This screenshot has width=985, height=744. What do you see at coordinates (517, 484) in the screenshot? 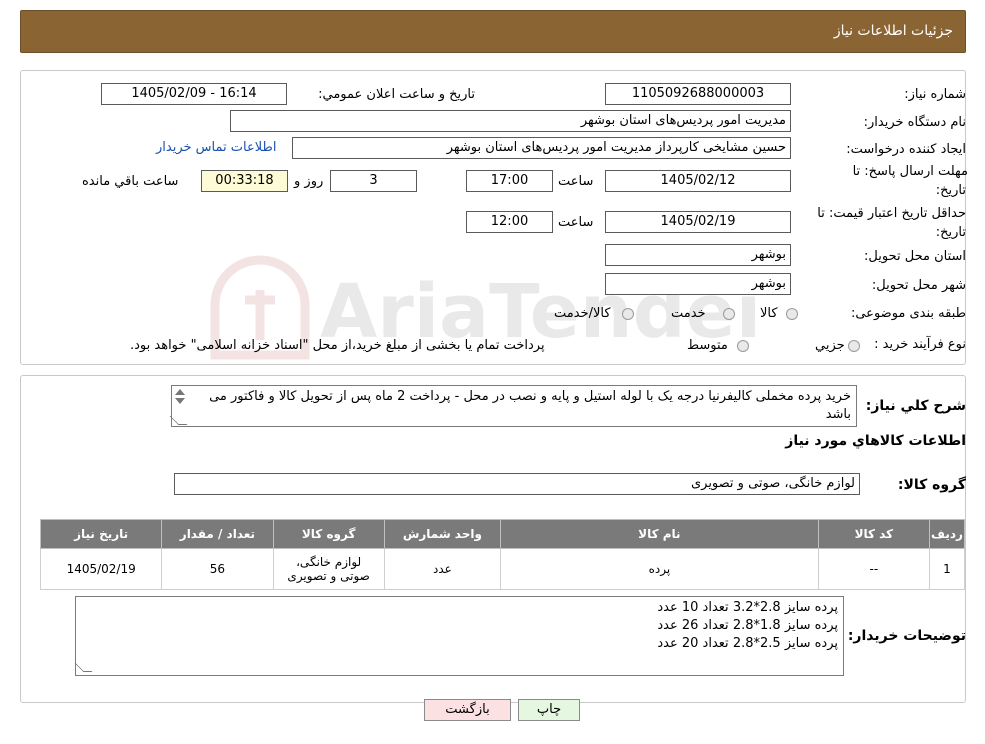
I see `goods-group-field: لوازم خانگی، صوتی و تصویری` at bounding box center [517, 484].